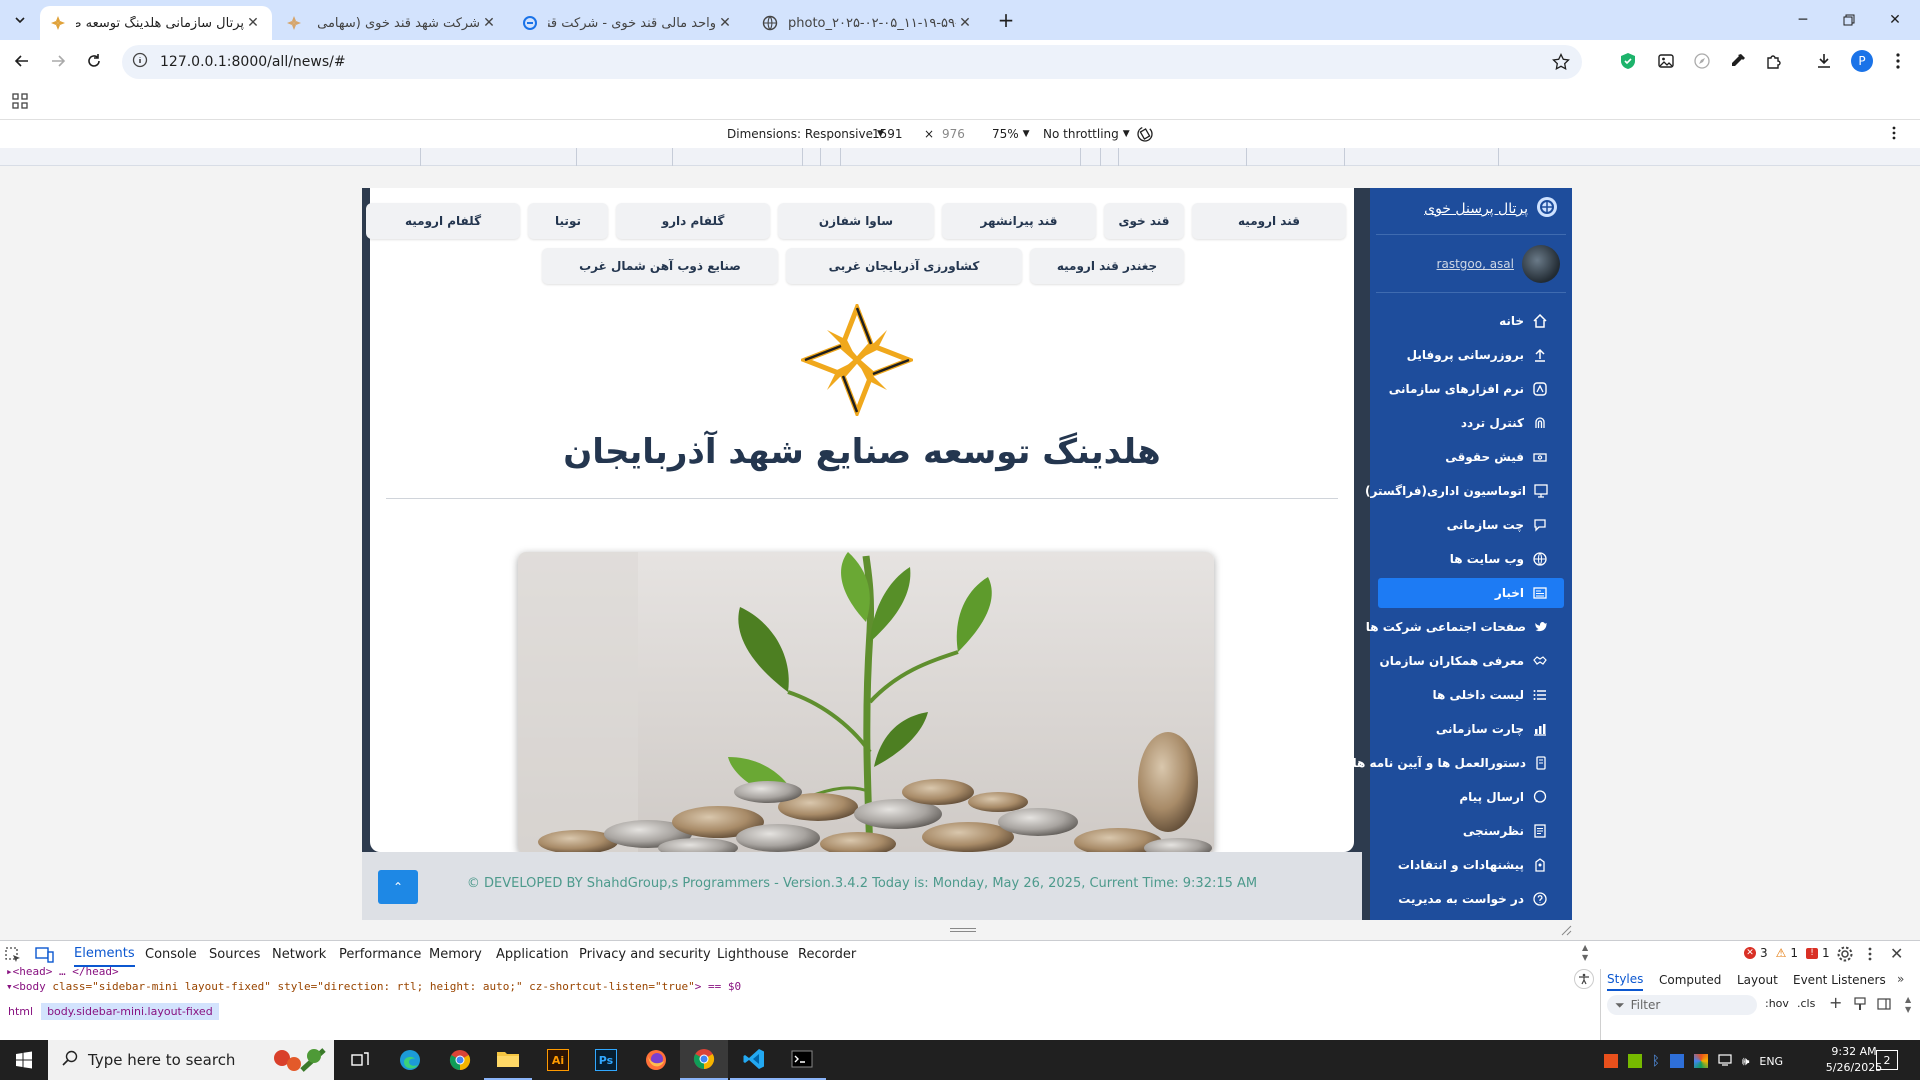 Image resolution: width=1920 pixels, height=1080 pixels. Describe the element at coordinates (1870, 956) in the screenshot. I see `devtools-more-icon` at that location.